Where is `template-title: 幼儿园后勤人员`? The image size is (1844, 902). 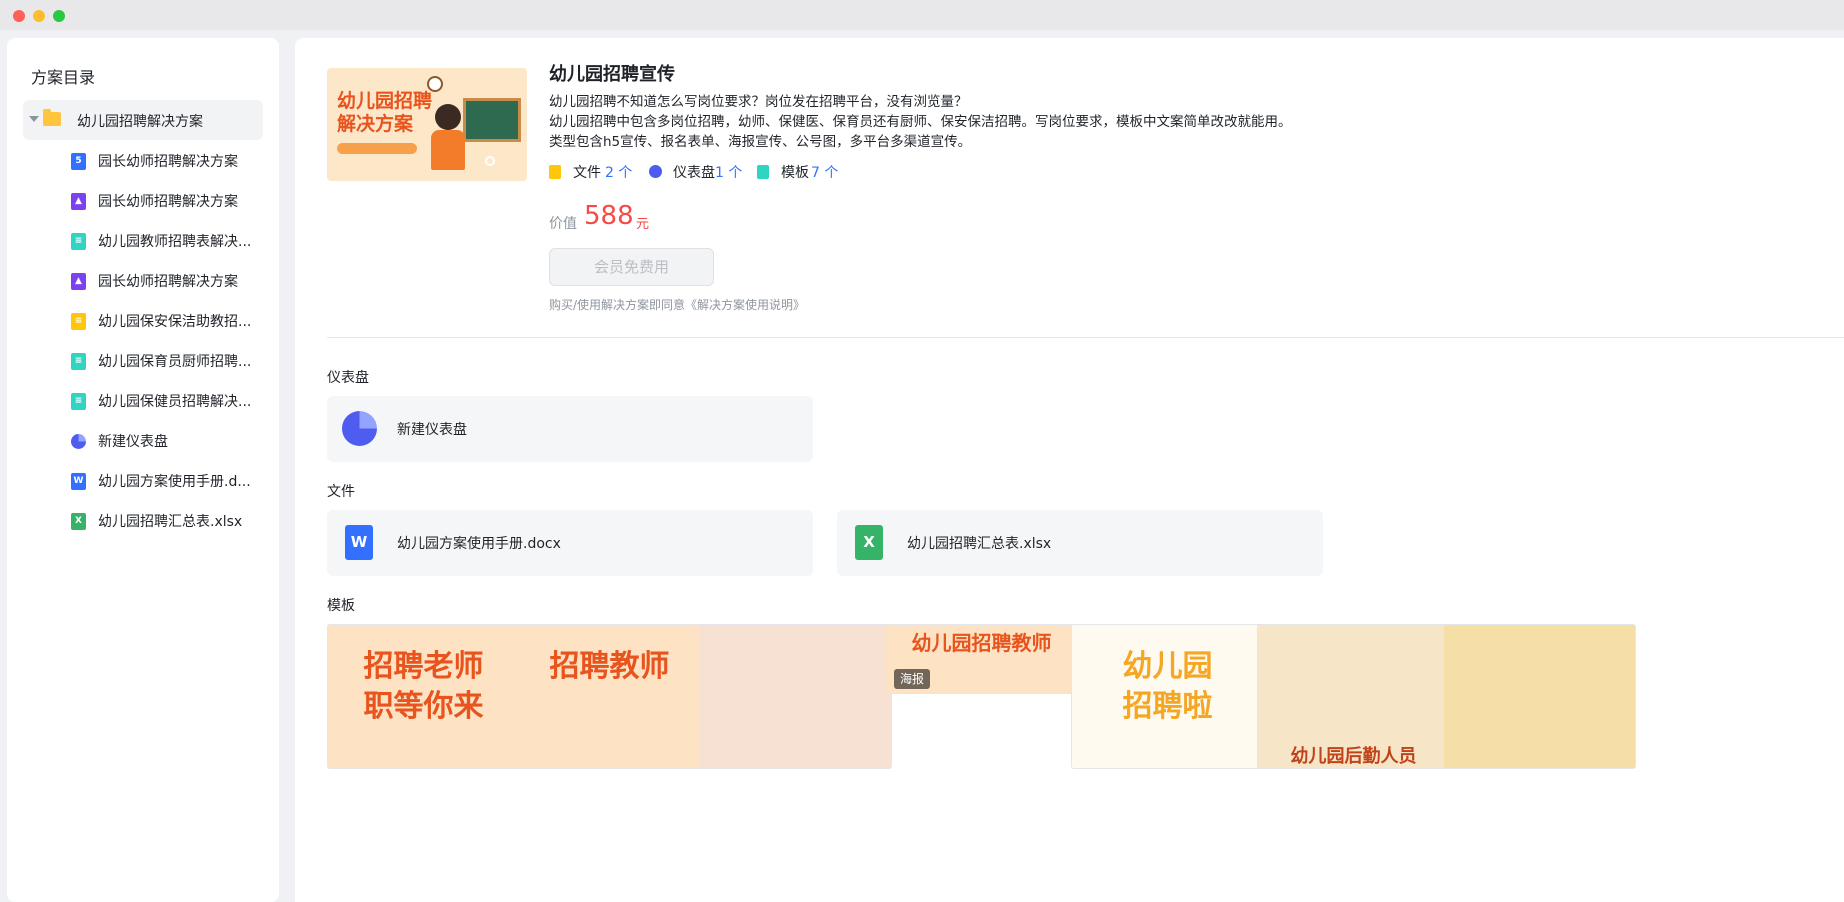 template-title: 幼儿园后勤人员 is located at coordinates (1353, 756).